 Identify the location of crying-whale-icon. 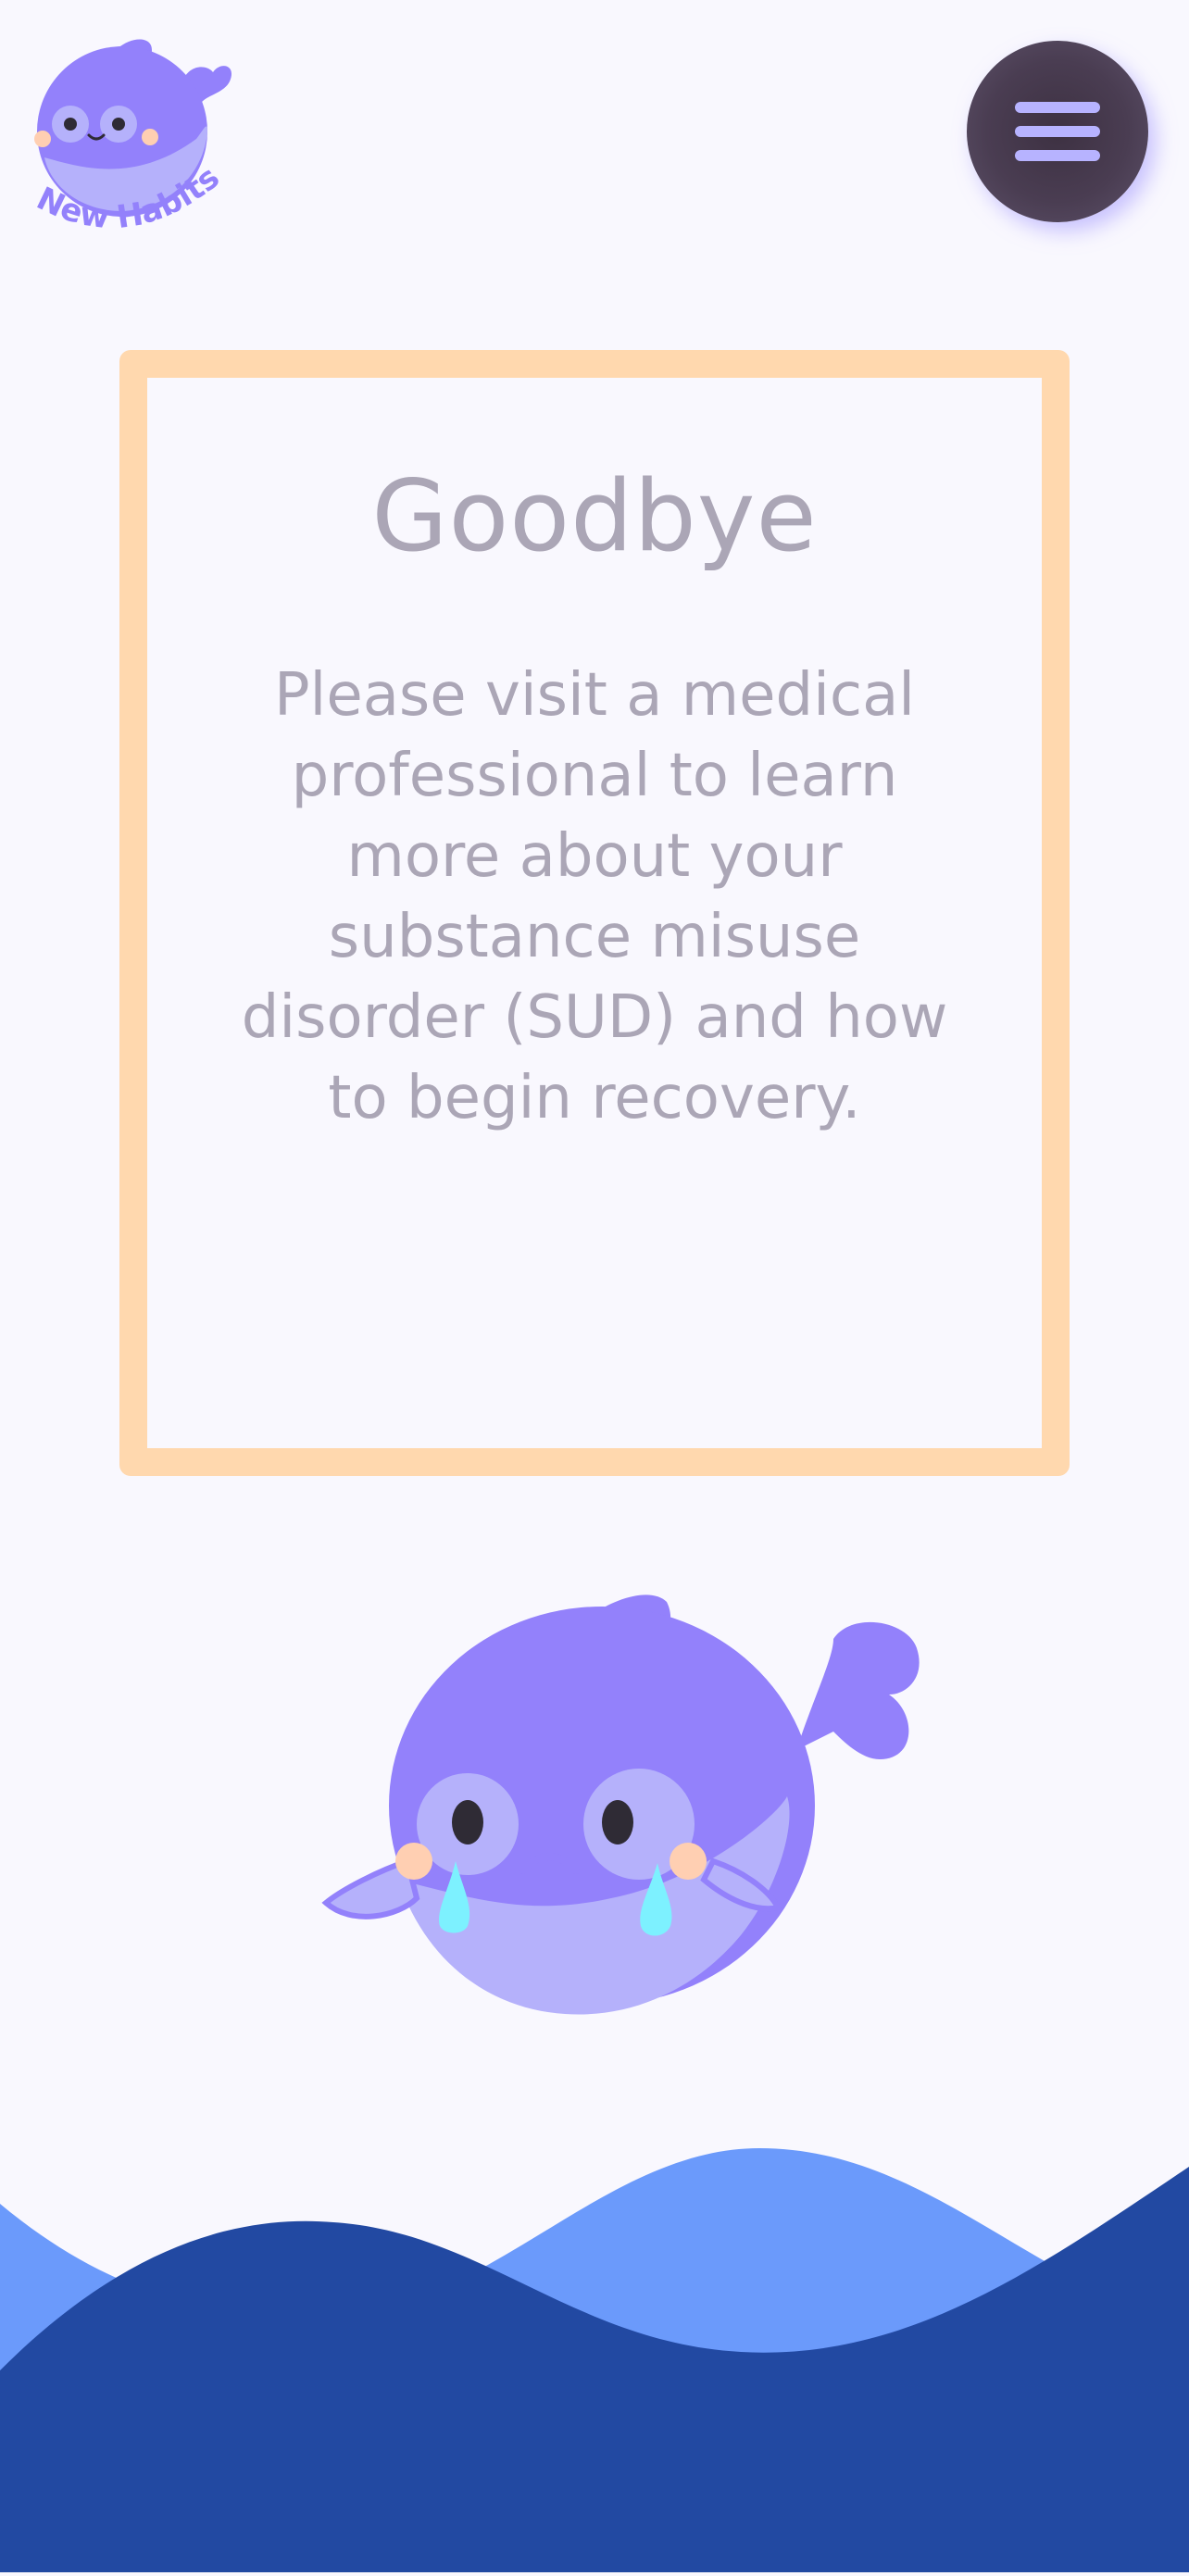
(620, 1804).